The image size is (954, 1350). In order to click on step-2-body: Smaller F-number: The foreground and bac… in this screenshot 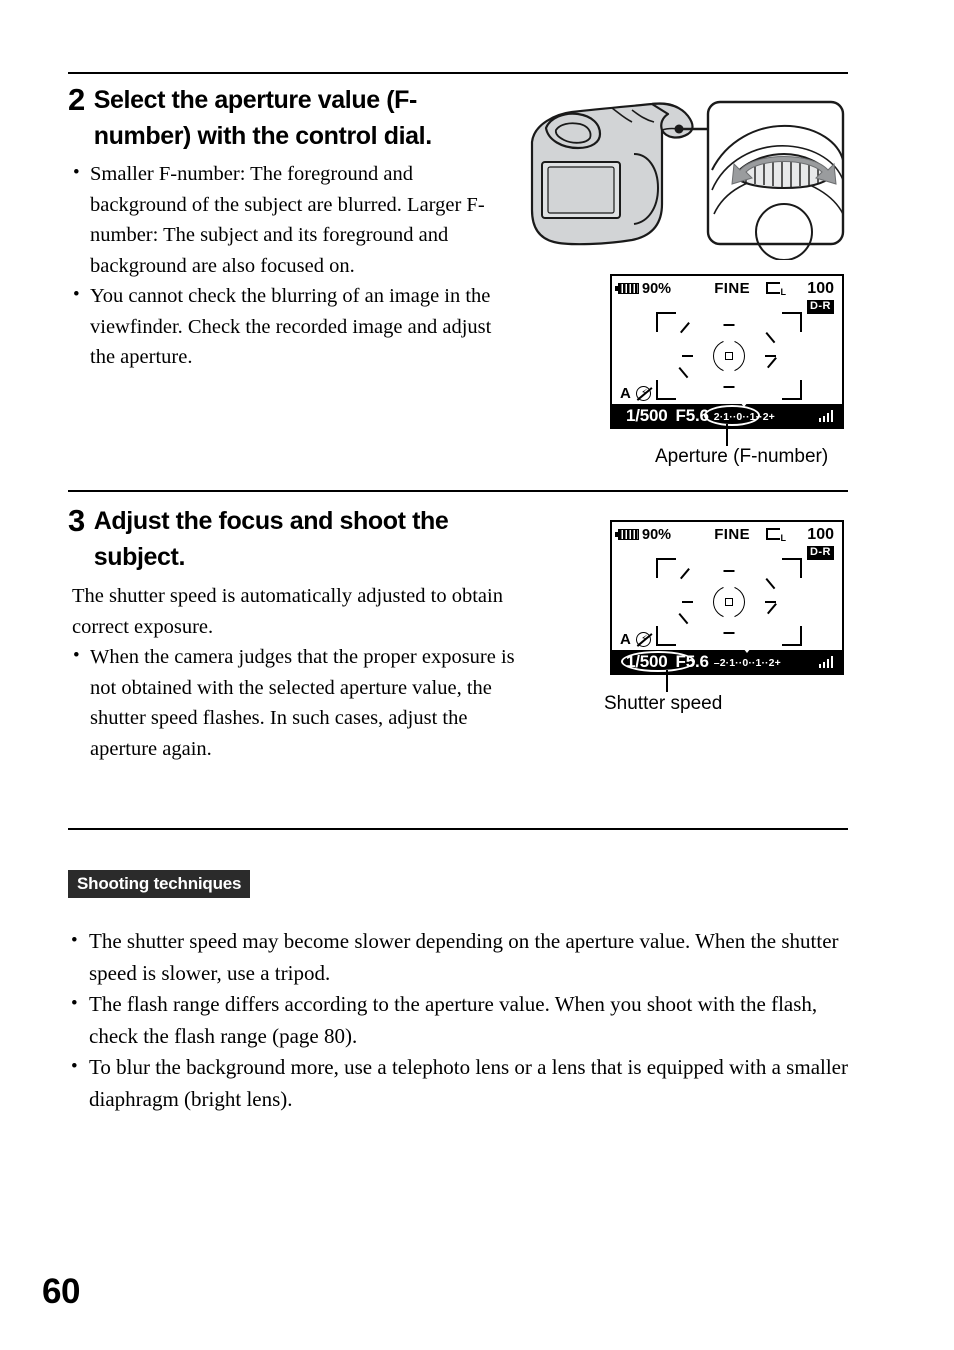, I will do `click(290, 265)`.